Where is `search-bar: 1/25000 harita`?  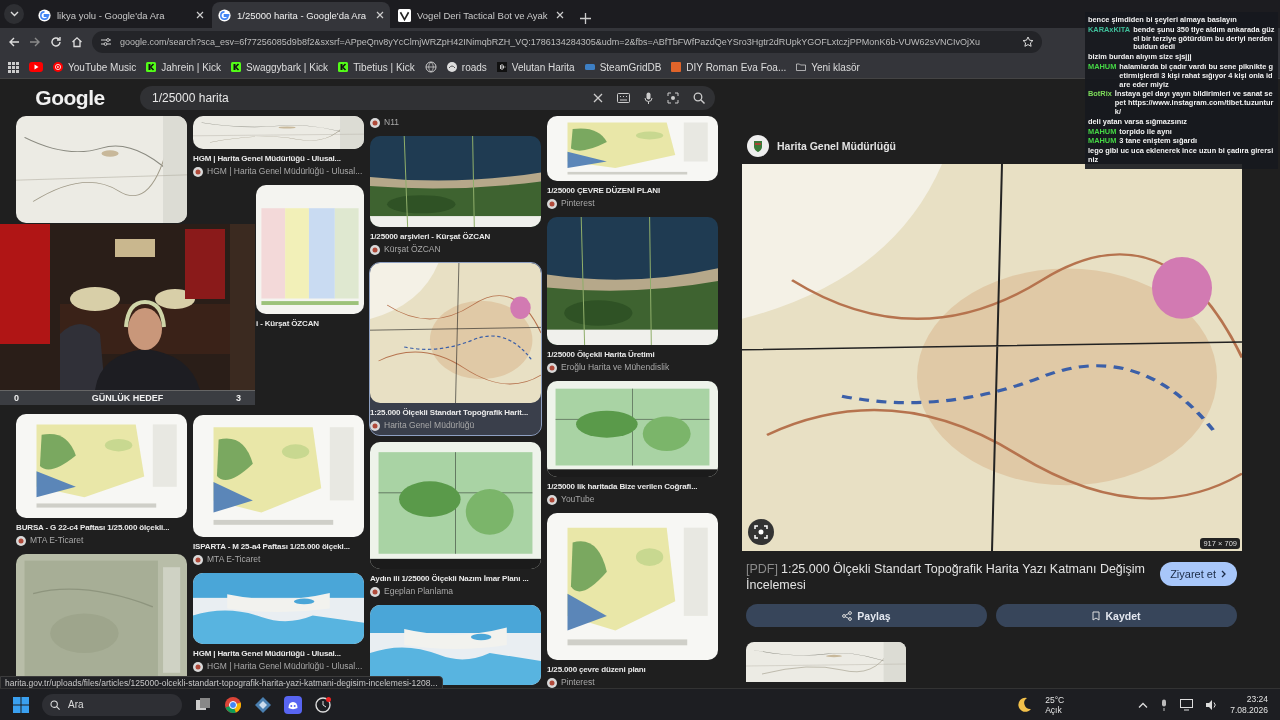
search-bar: 1/25000 harita is located at coordinates (427, 97).